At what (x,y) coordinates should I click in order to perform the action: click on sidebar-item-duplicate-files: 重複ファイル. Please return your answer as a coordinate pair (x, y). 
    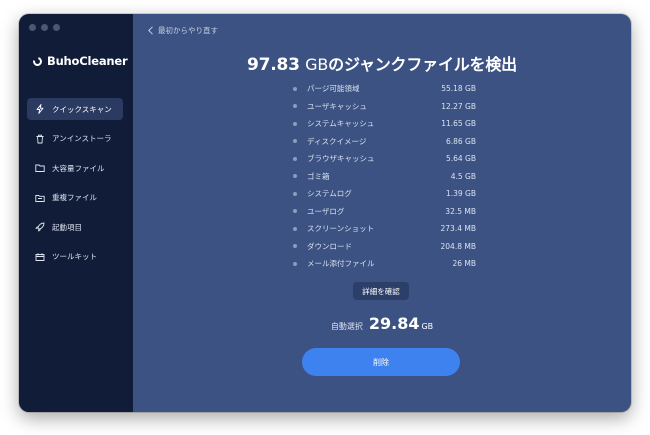
    Looking at the image, I should click on (75, 198).